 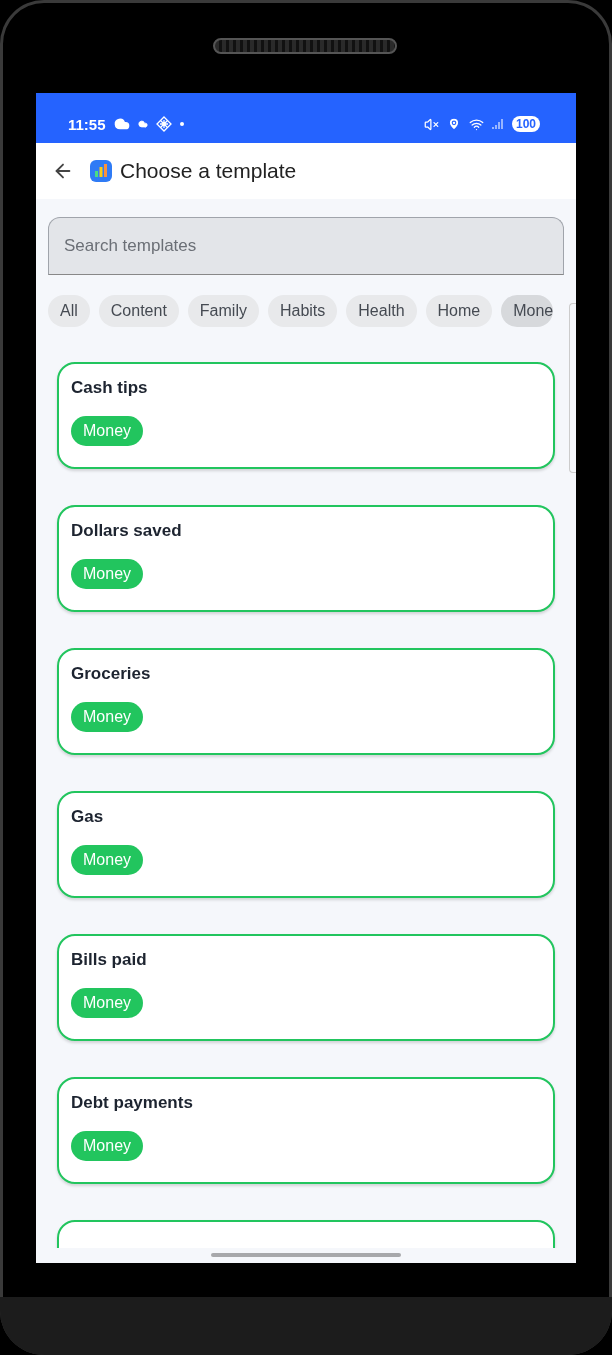 I want to click on filter-chip: All, so click(x=69, y=311).